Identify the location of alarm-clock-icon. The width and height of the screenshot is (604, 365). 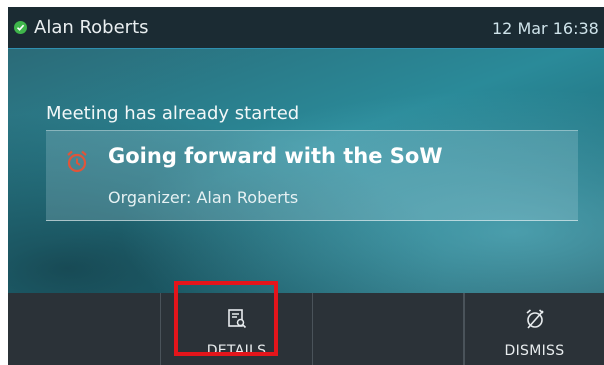
(77, 164).